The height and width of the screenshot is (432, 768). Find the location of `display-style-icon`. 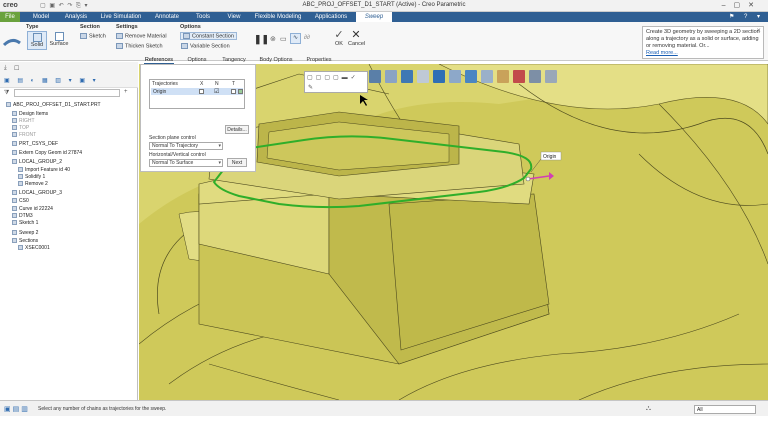

display-style-icon is located at coordinates (439, 76).